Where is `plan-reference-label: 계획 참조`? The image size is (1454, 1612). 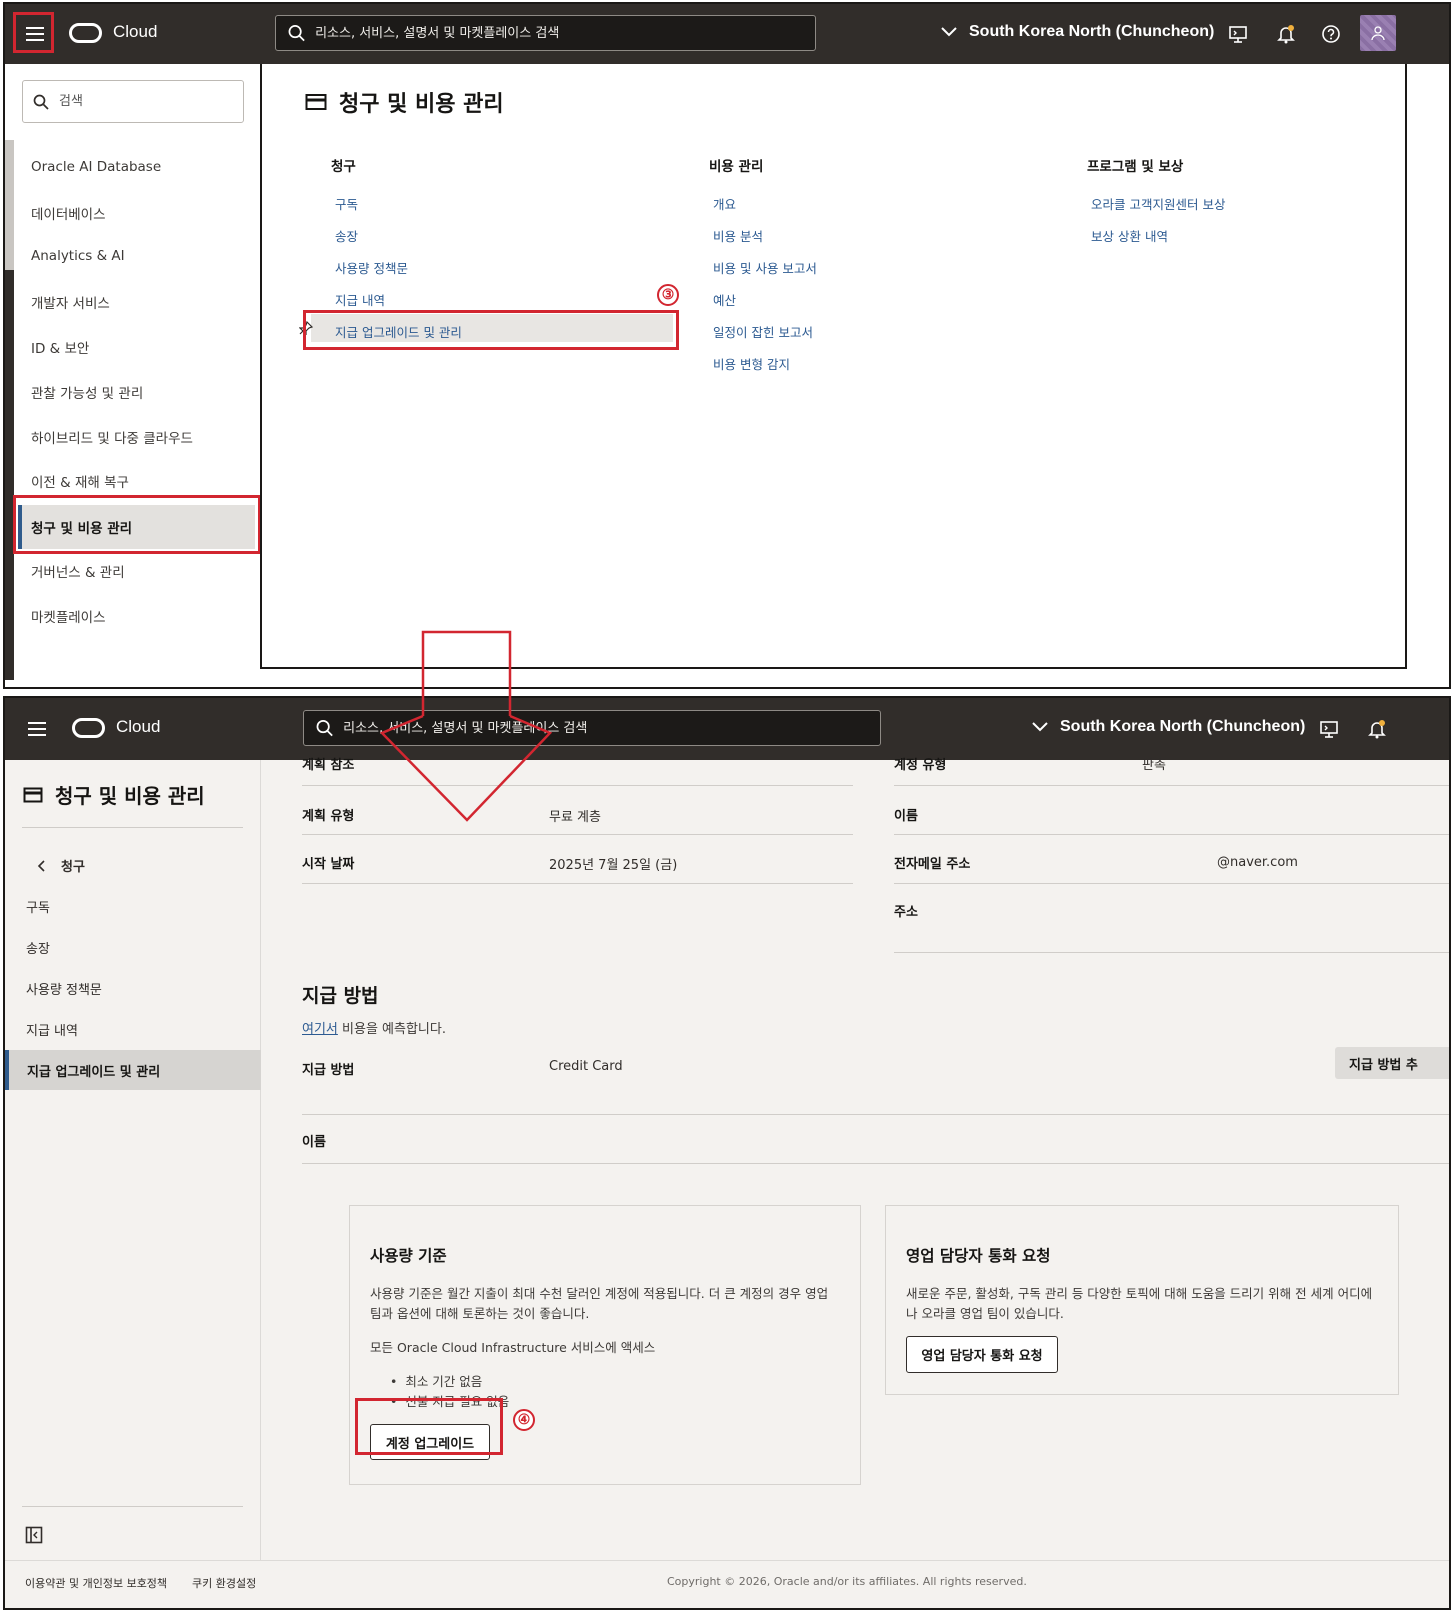
plan-reference-label: 계획 참조 is located at coordinates (328, 765).